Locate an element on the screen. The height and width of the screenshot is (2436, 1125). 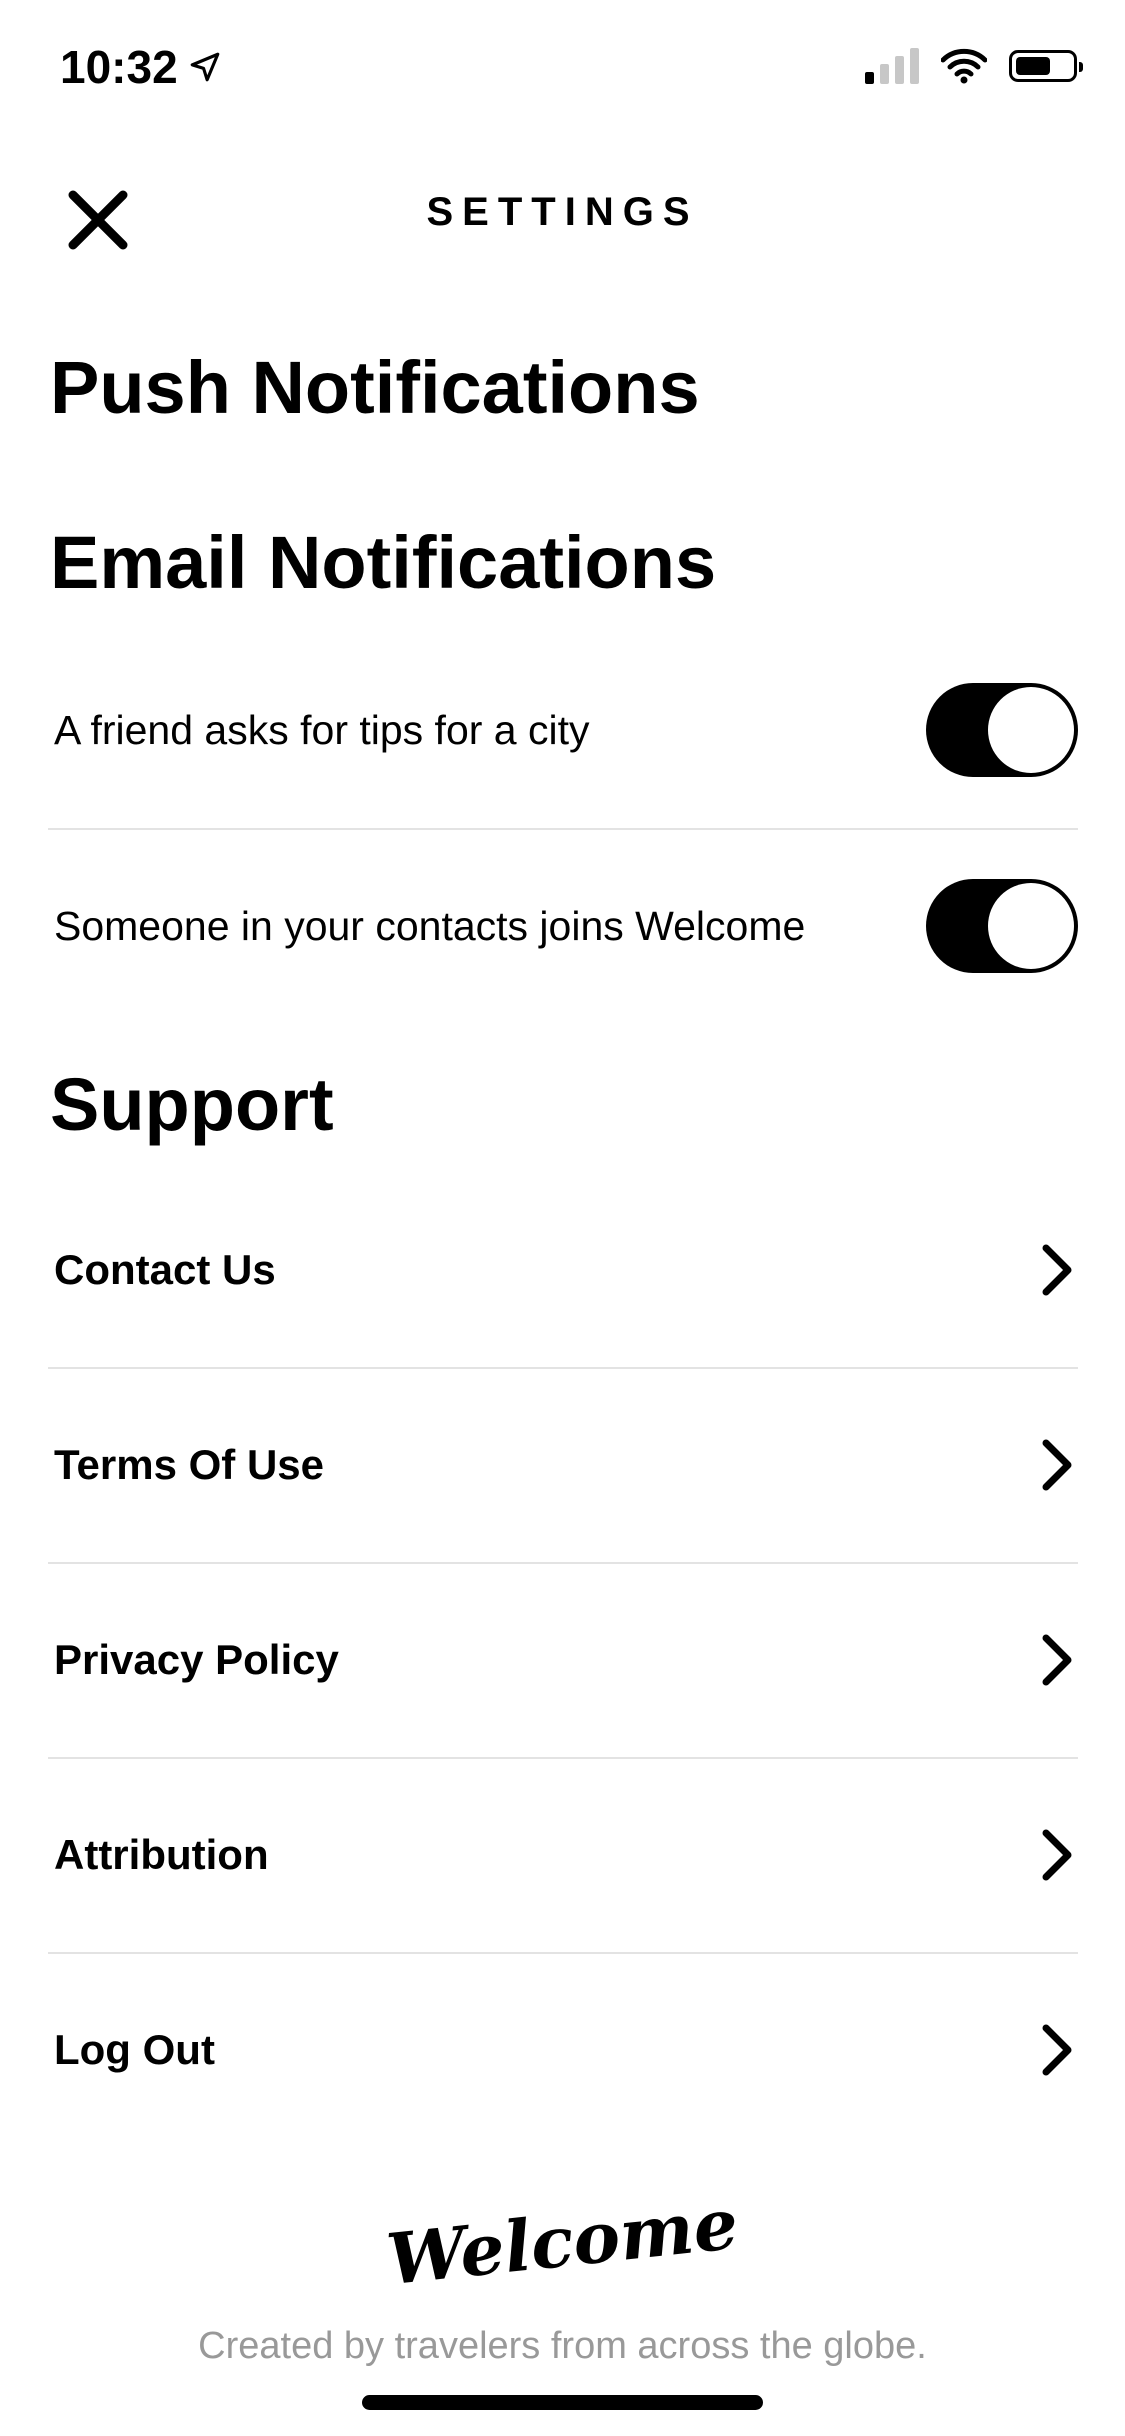
status-icons is located at coordinates (974, 66).